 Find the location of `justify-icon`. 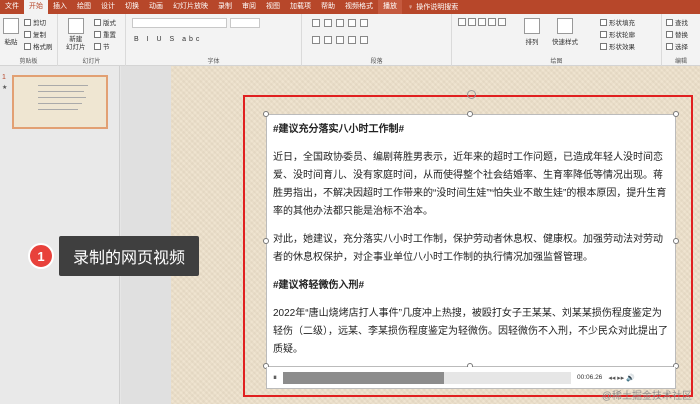

justify-icon is located at coordinates (352, 40).